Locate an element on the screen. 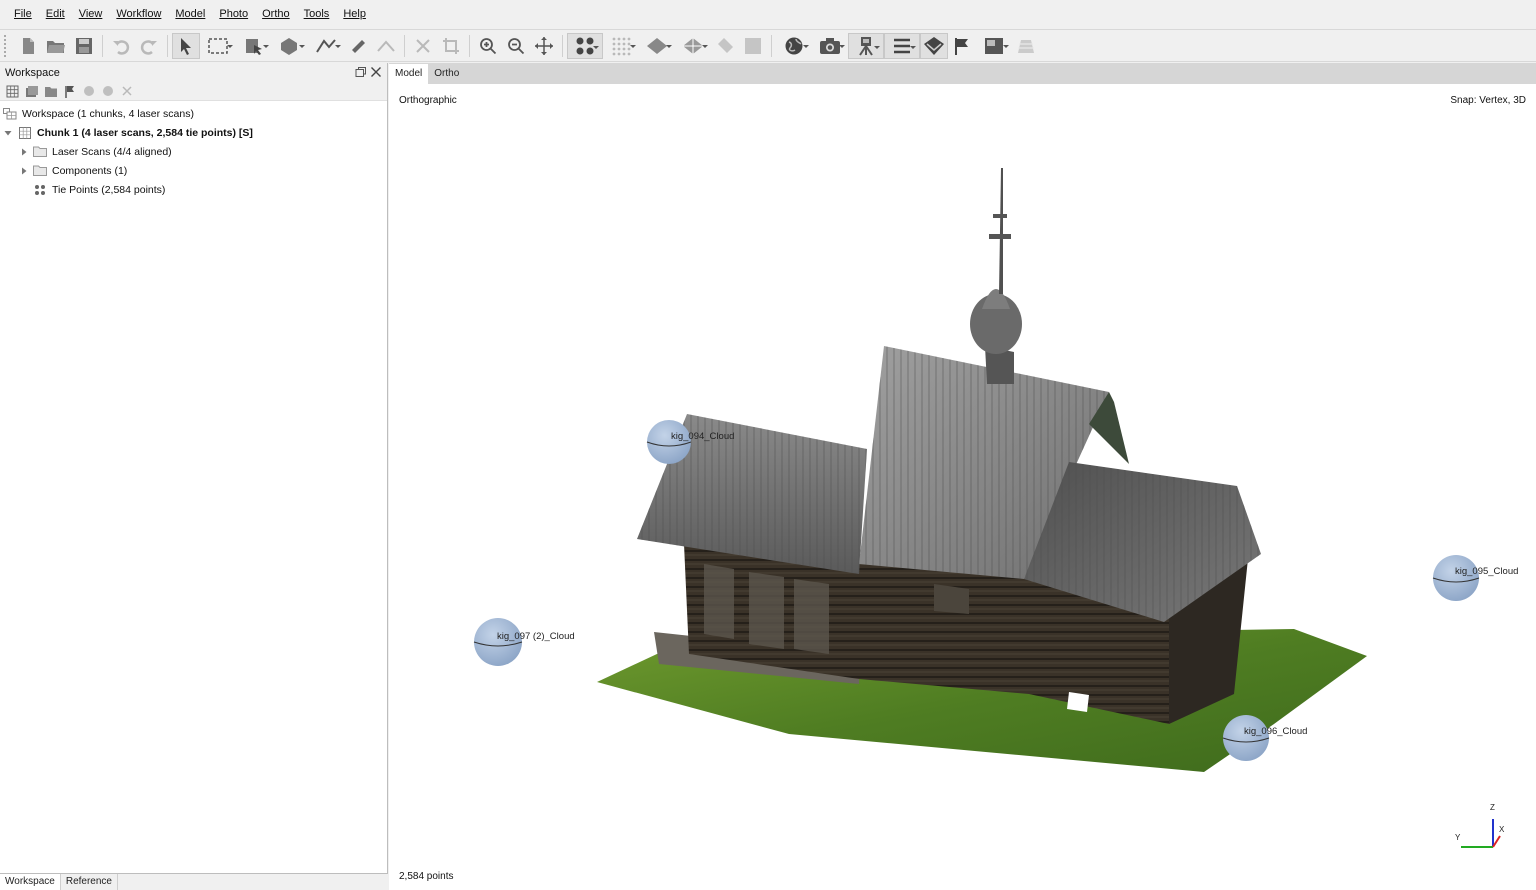 Image resolution: width=1536 pixels, height=890 pixels. show-images-button is located at coordinates (994, 46).